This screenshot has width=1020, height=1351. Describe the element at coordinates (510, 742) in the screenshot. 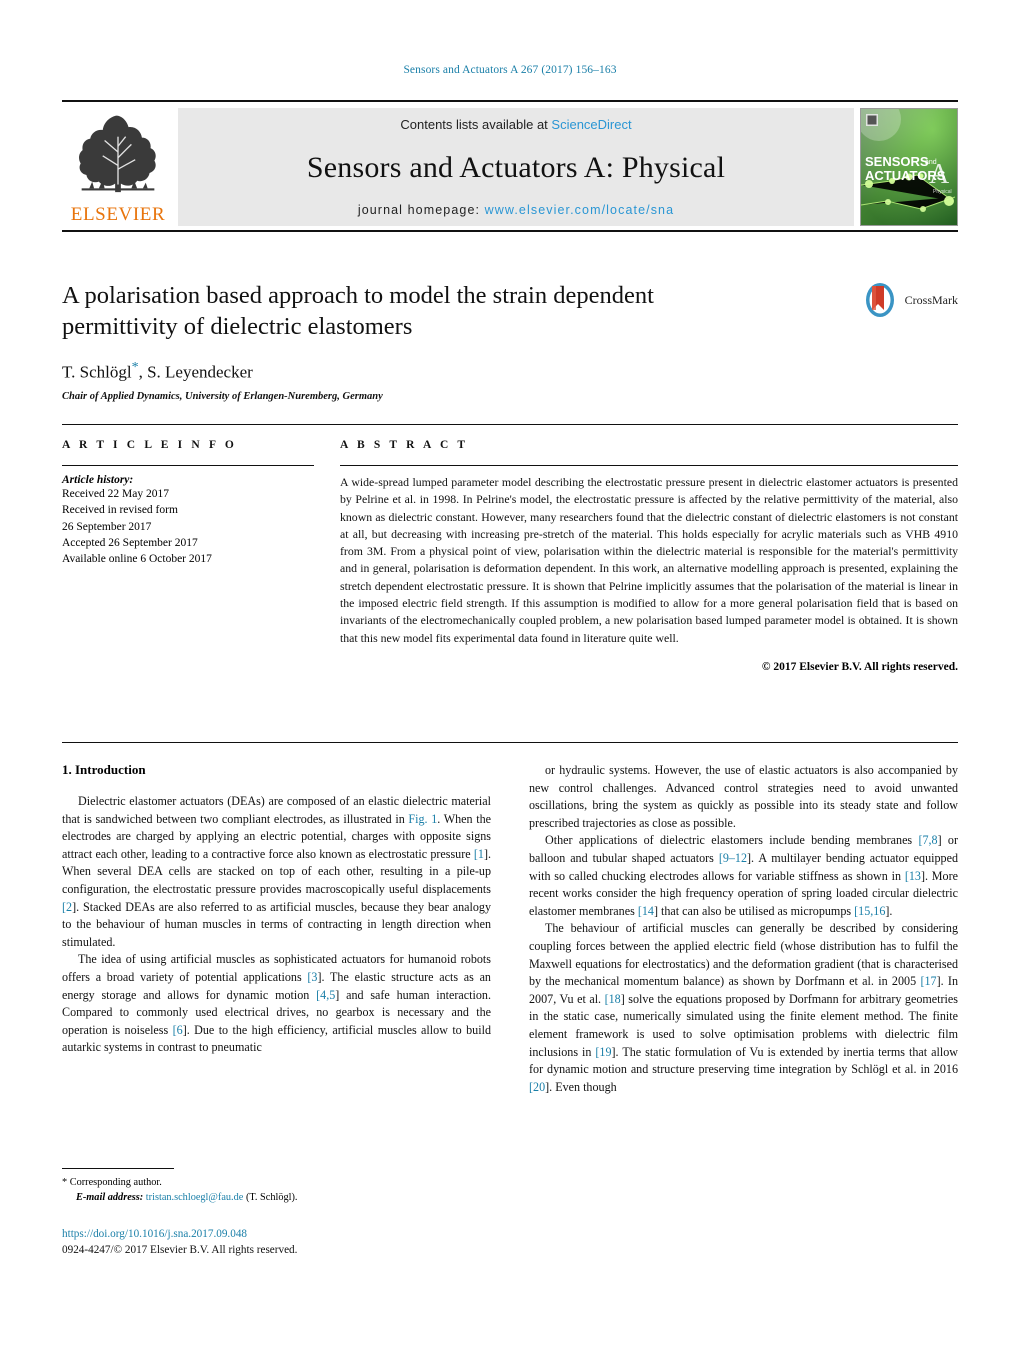

I see `body-top-rule` at that location.